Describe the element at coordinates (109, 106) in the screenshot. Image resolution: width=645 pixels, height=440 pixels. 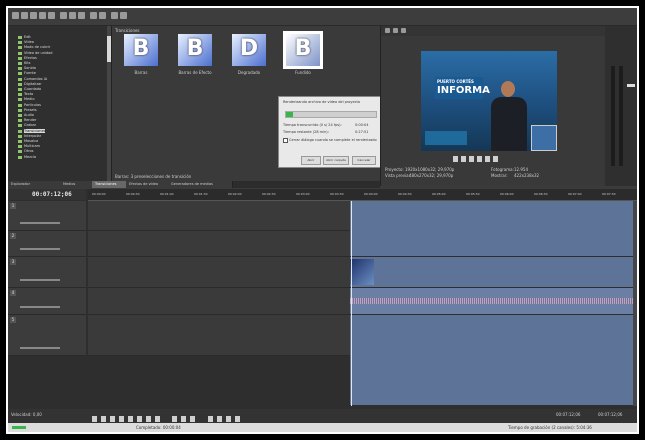
I see `explorer-scrollbar` at that location.